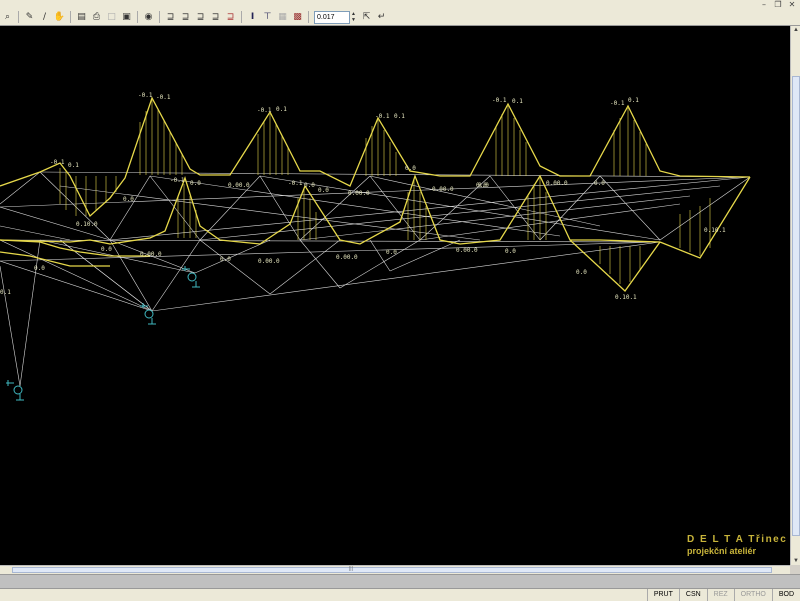 The width and height of the screenshot is (800, 601). I want to click on label-lower-val-1: 0.0, so click(106, 249).